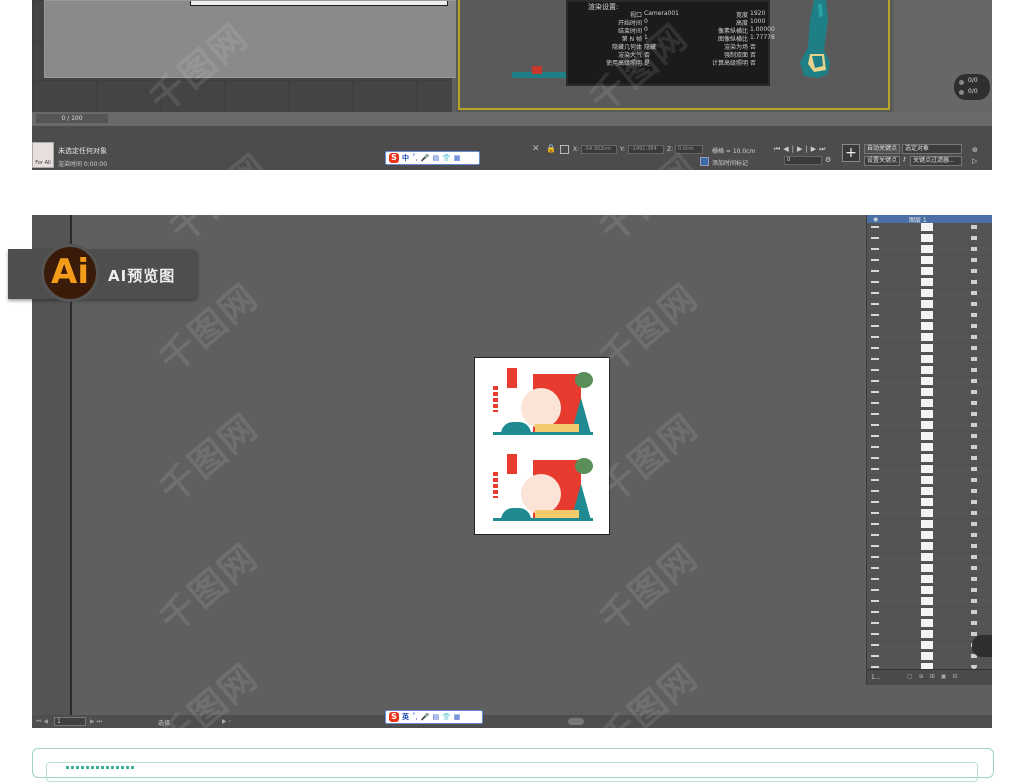  Describe the element at coordinates (551, 148) in the screenshot. I see `lock-icon: 🔒` at that location.